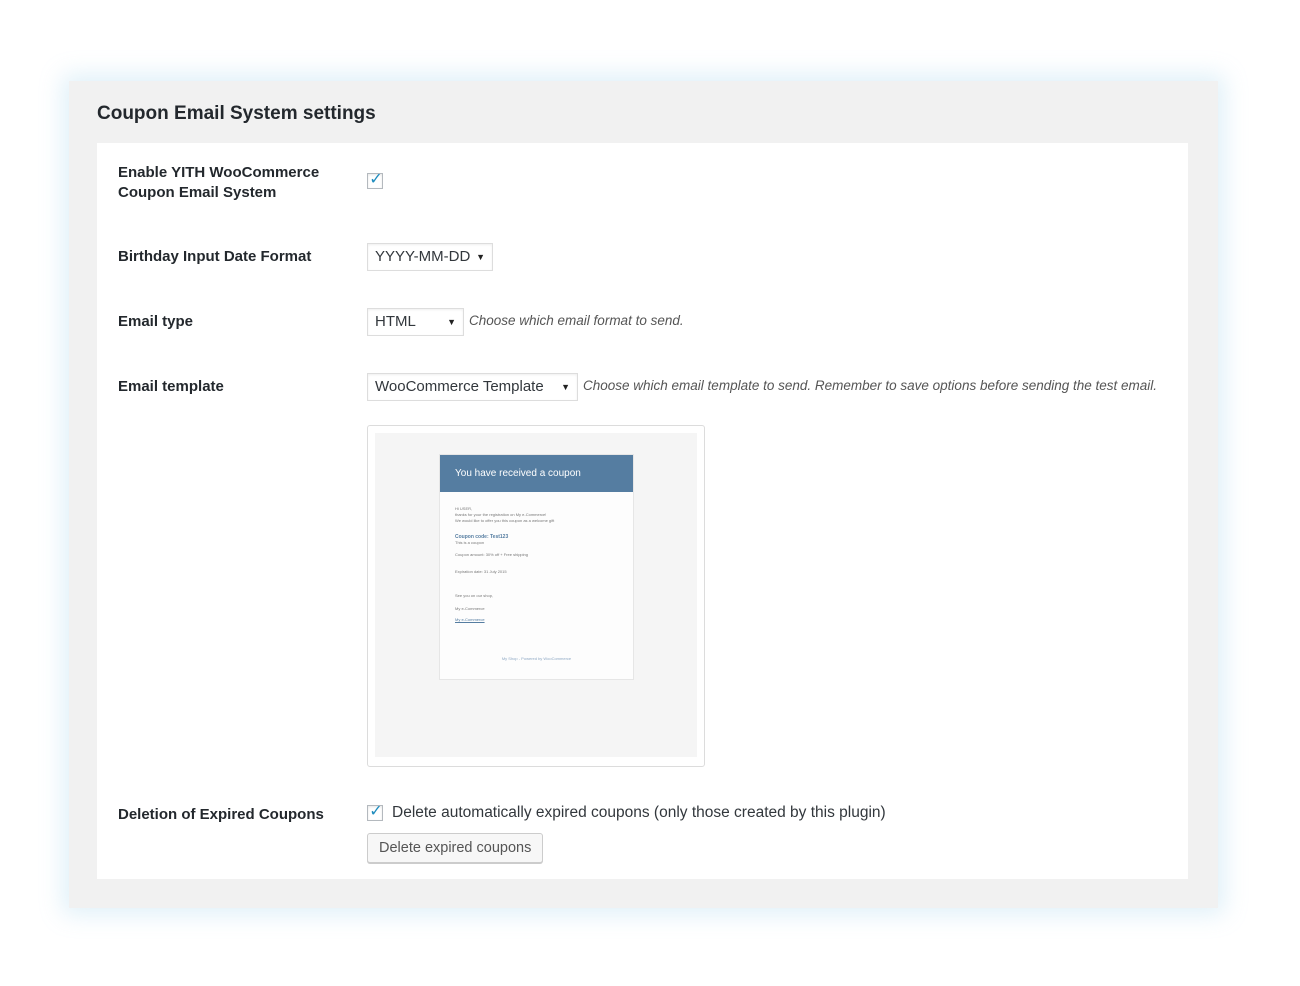  I want to click on email-type-label: Email type, so click(156, 321).